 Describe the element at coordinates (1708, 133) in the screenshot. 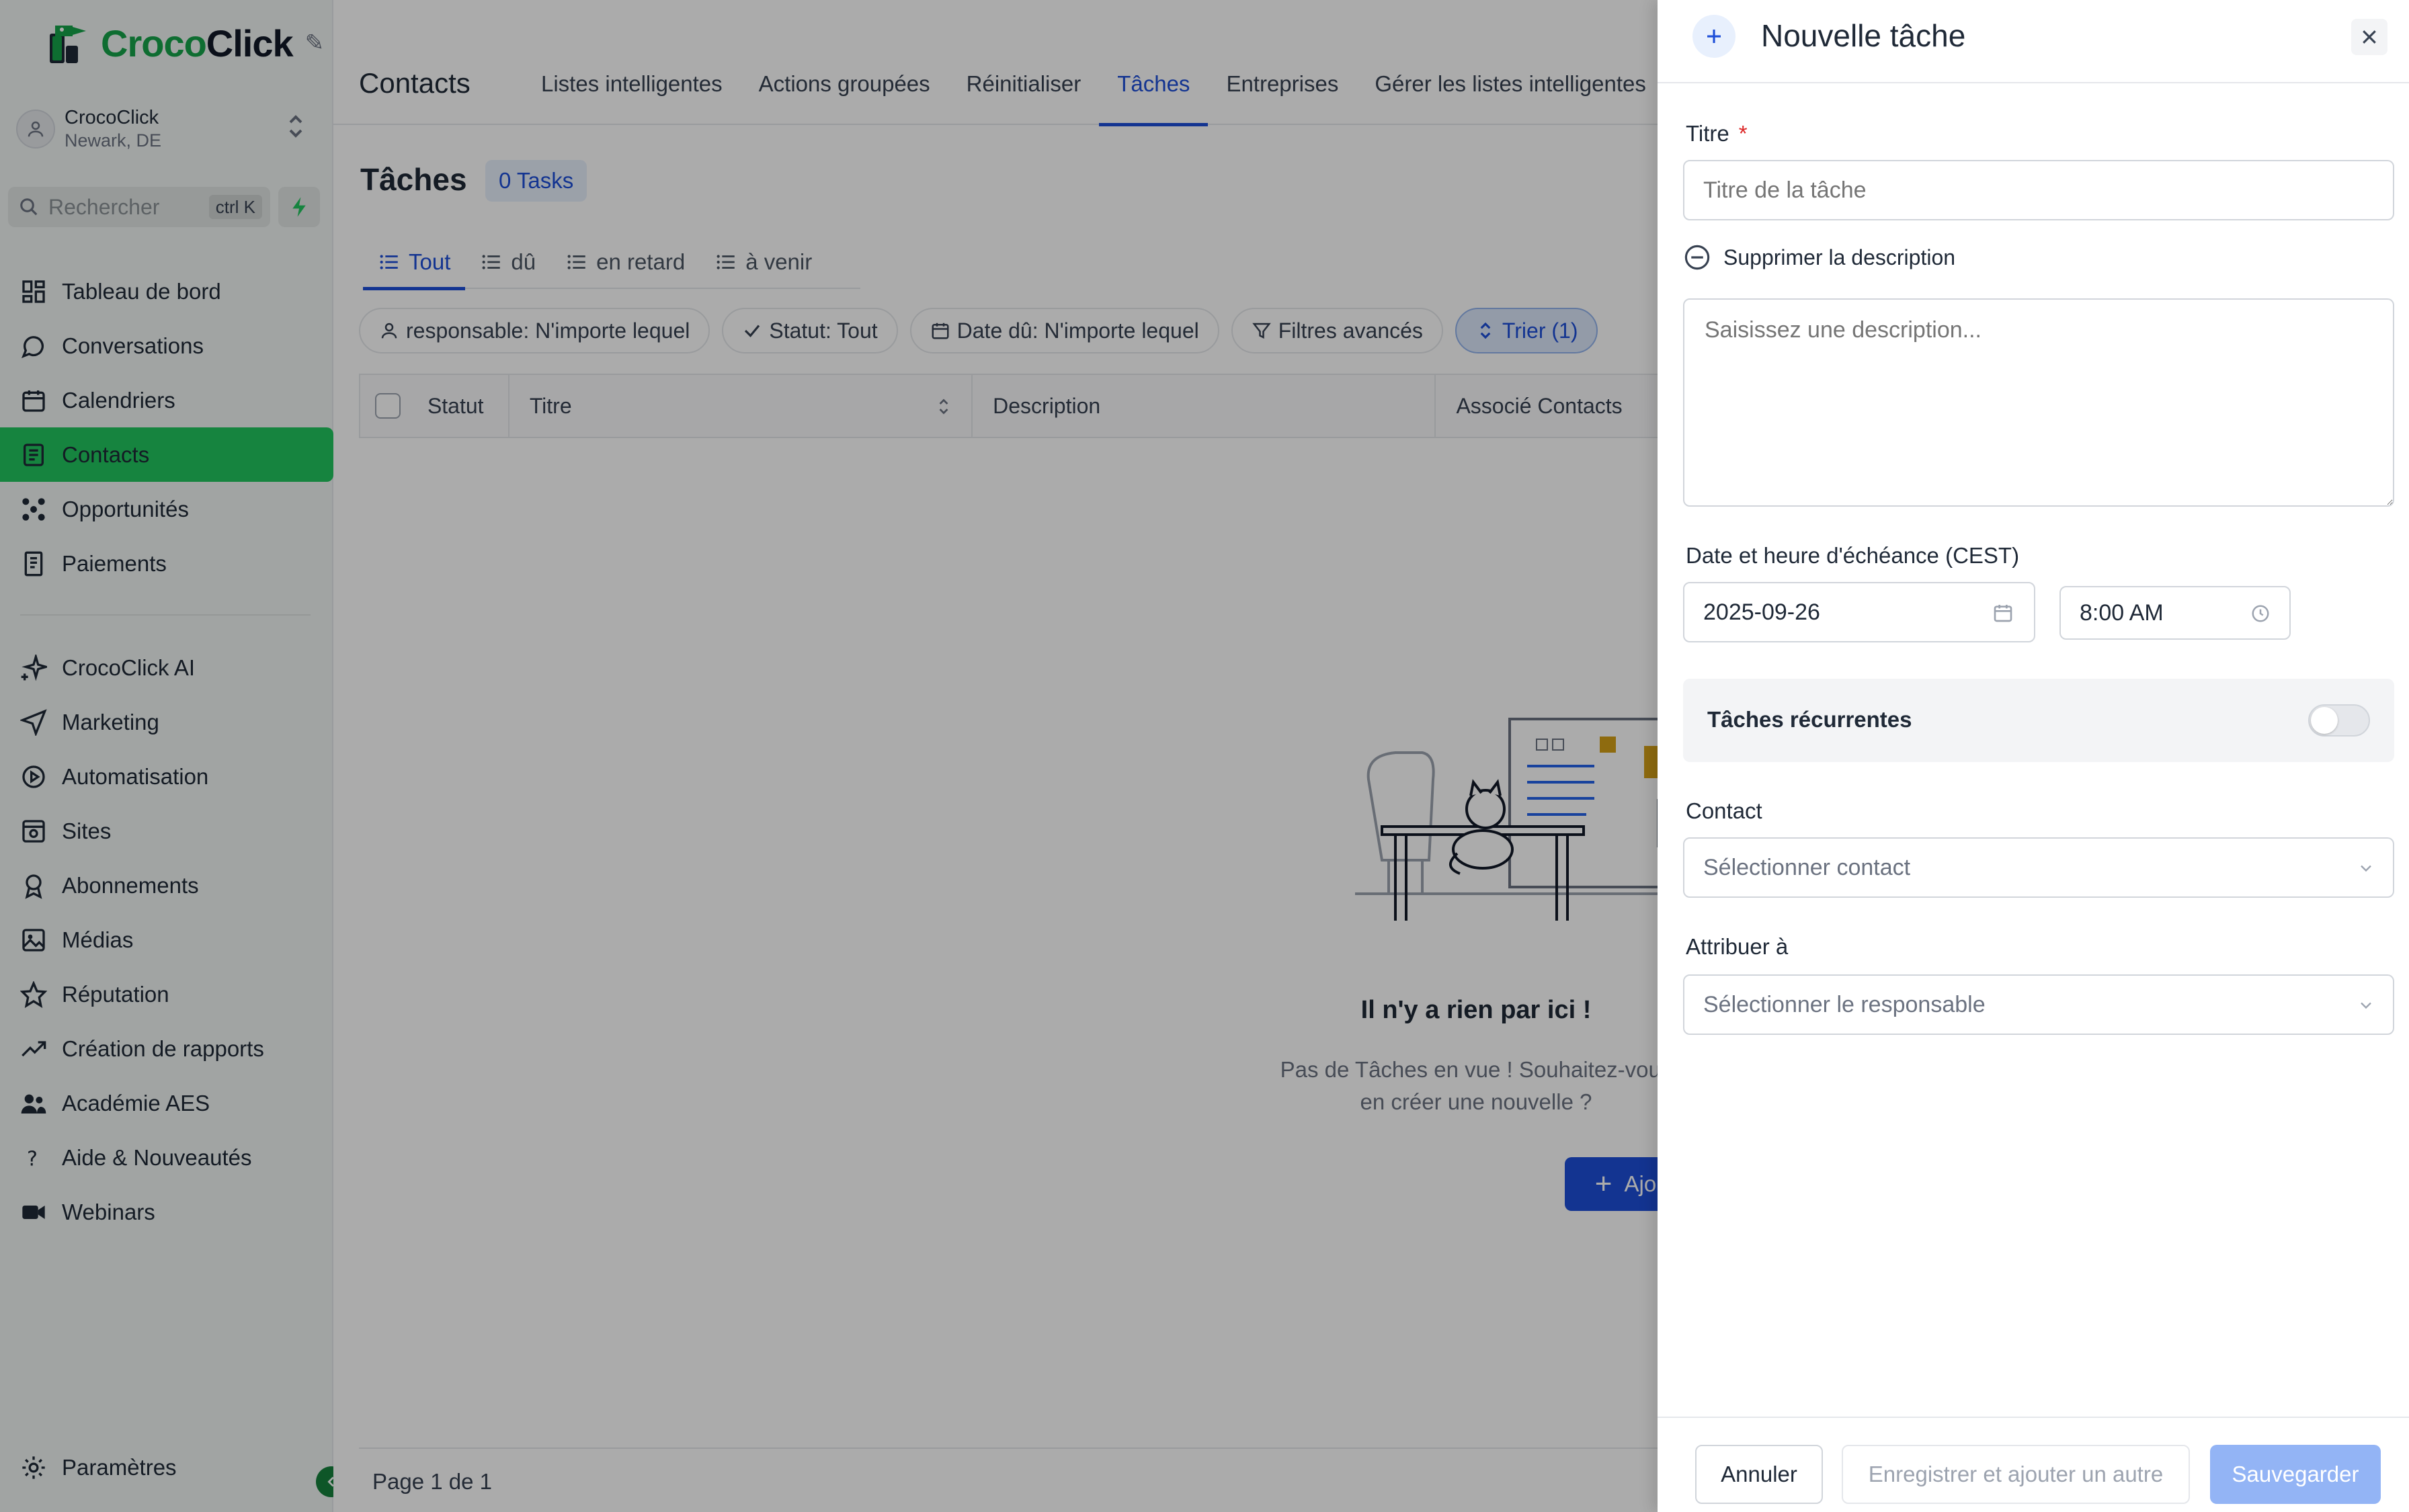

I see `title-label-text: Titre` at that location.